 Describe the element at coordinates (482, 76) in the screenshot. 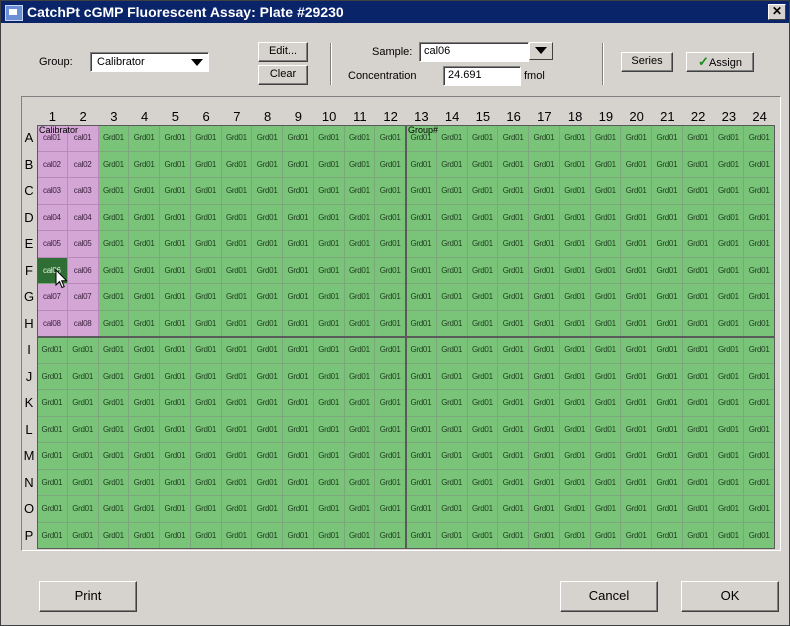

I see `concentration-input: 24.691` at that location.